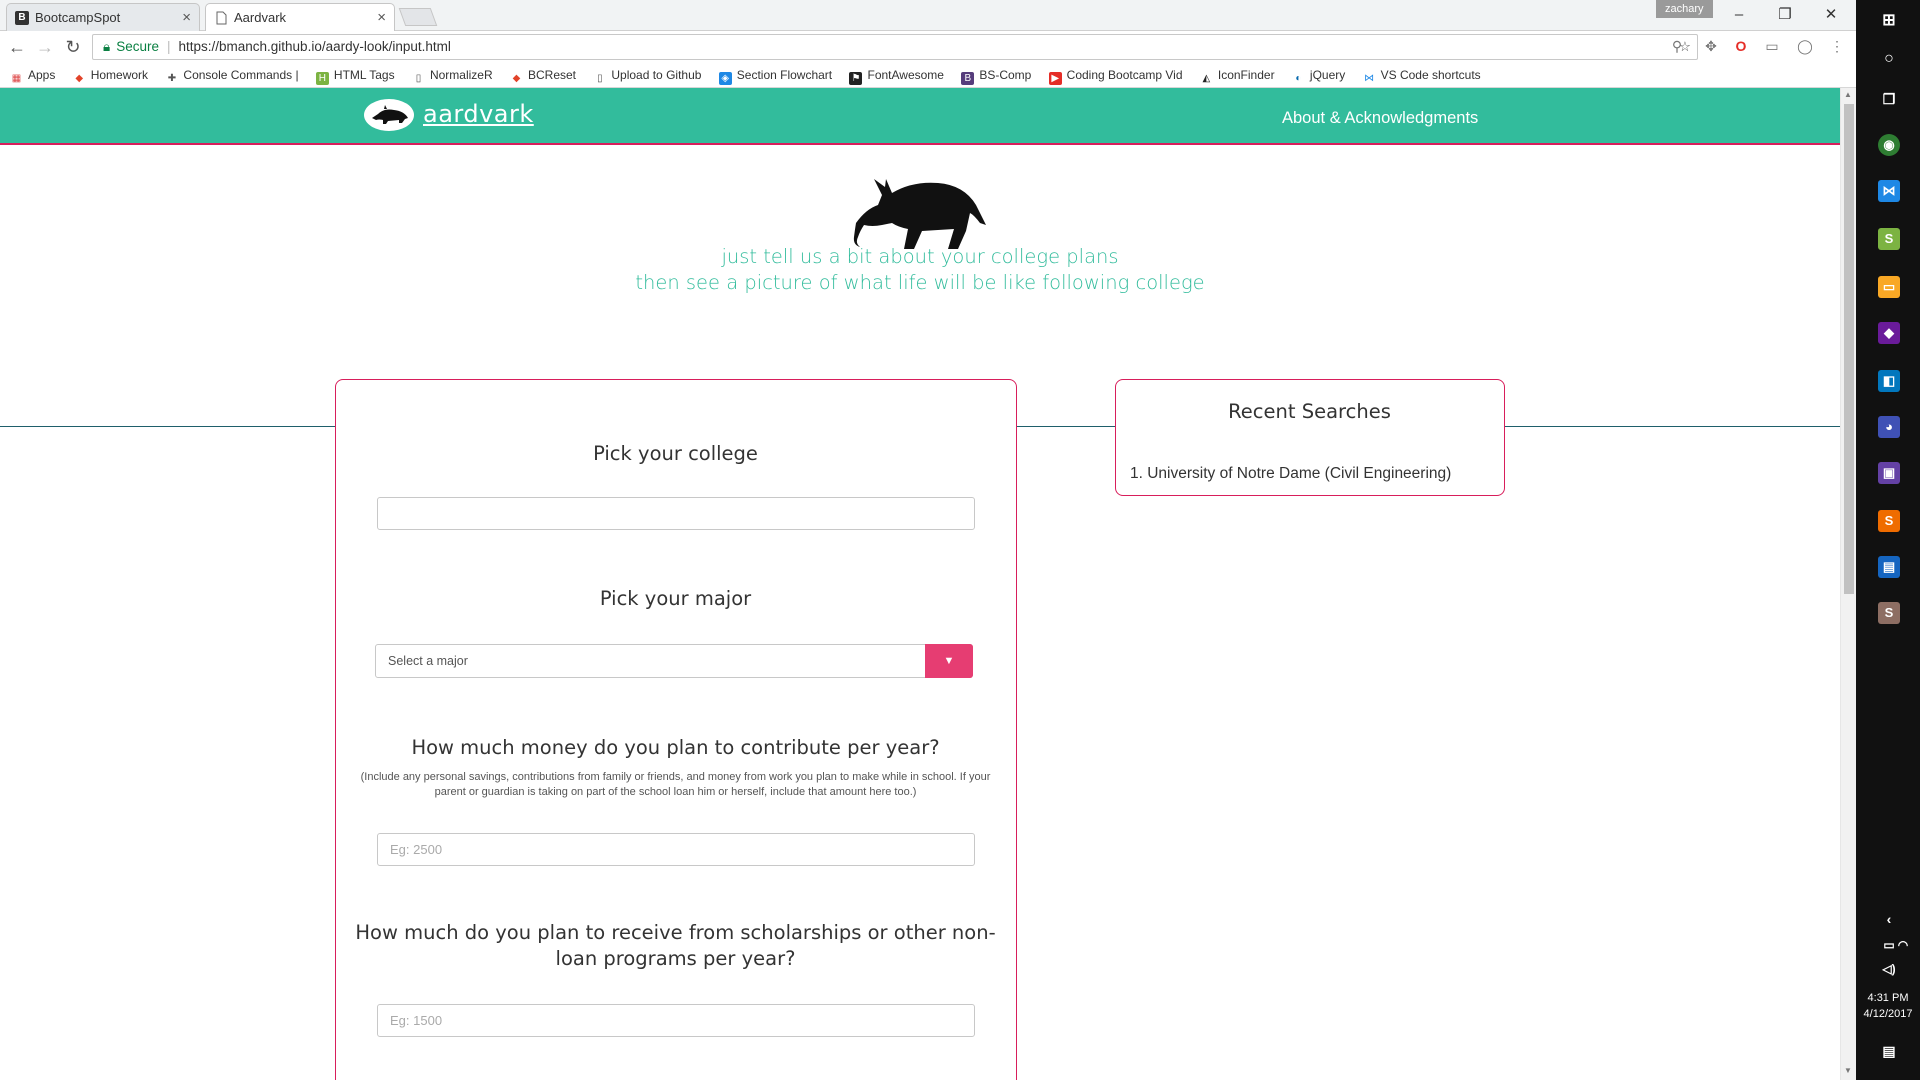 The image size is (1920, 1080). I want to click on extension-circle-icon: ◯, so click(1805, 46).